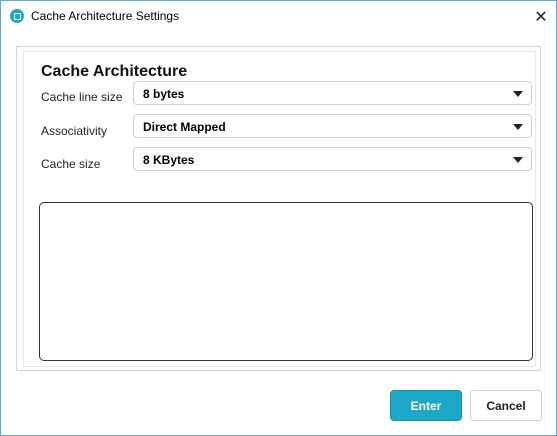 The image size is (557, 436). I want to click on cache-icon, so click(17, 16).